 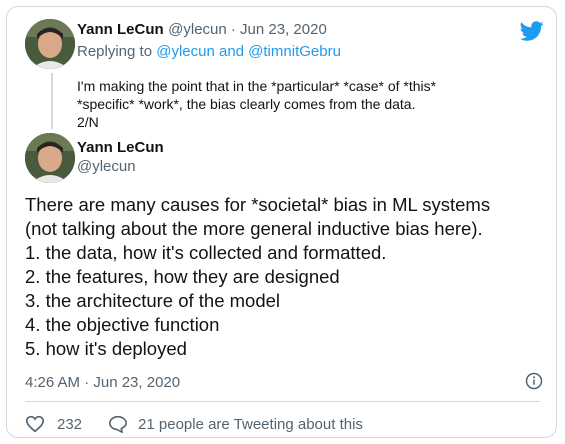 What do you see at coordinates (52, 101) in the screenshot?
I see `thread-connector` at bounding box center [52, 101].